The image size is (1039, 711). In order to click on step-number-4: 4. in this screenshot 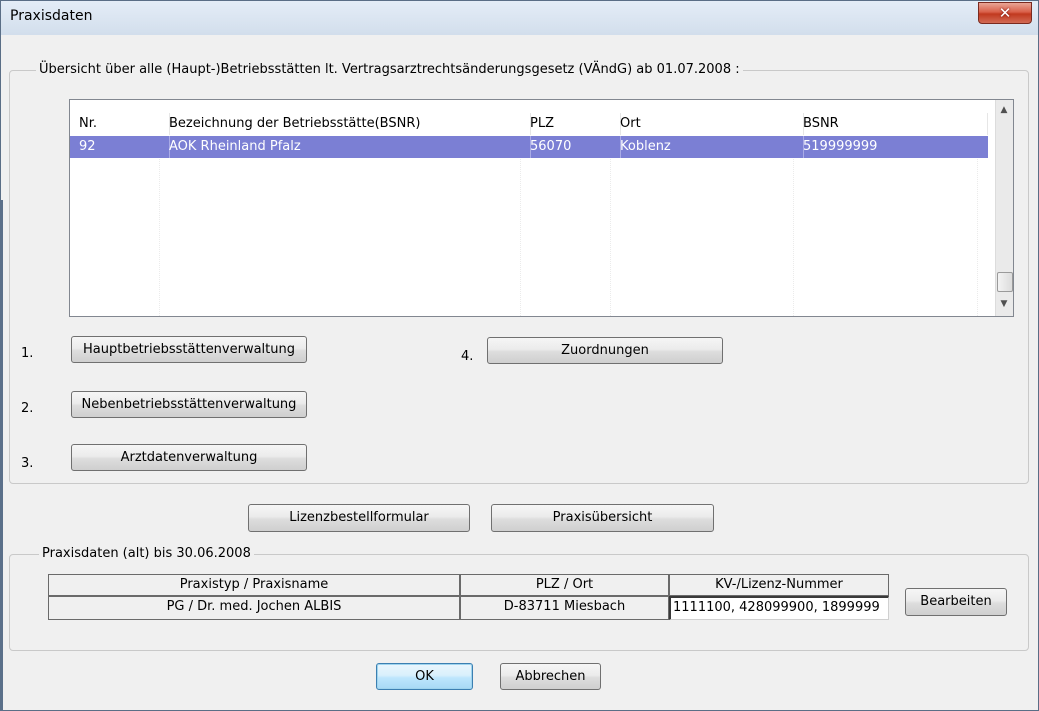, I will do `click(467, 356)`.